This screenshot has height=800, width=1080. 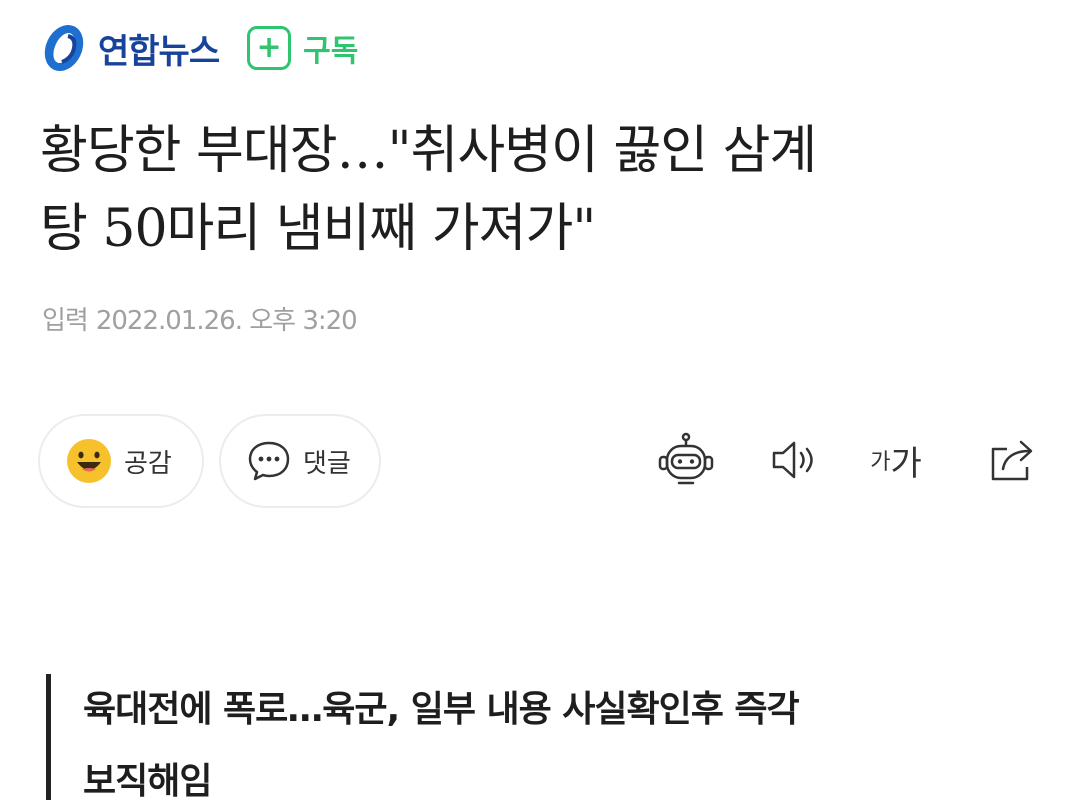 I want to click on publish-date: 입력 2022.01.26. 오후 3:20, so click(x=203, y=318).